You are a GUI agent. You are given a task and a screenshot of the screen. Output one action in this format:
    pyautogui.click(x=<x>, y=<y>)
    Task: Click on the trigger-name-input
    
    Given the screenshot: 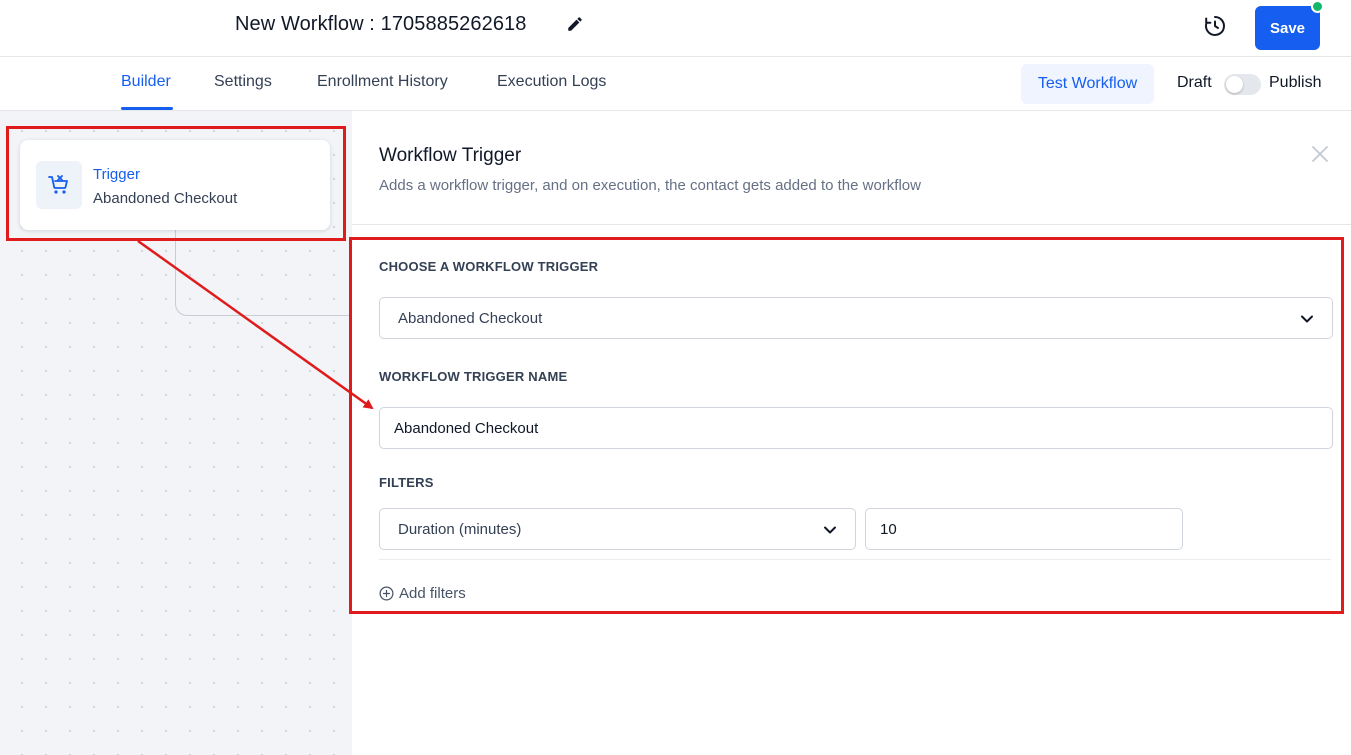 What is the action you would take?
    pyautogui.click(x=856, y=428)
    